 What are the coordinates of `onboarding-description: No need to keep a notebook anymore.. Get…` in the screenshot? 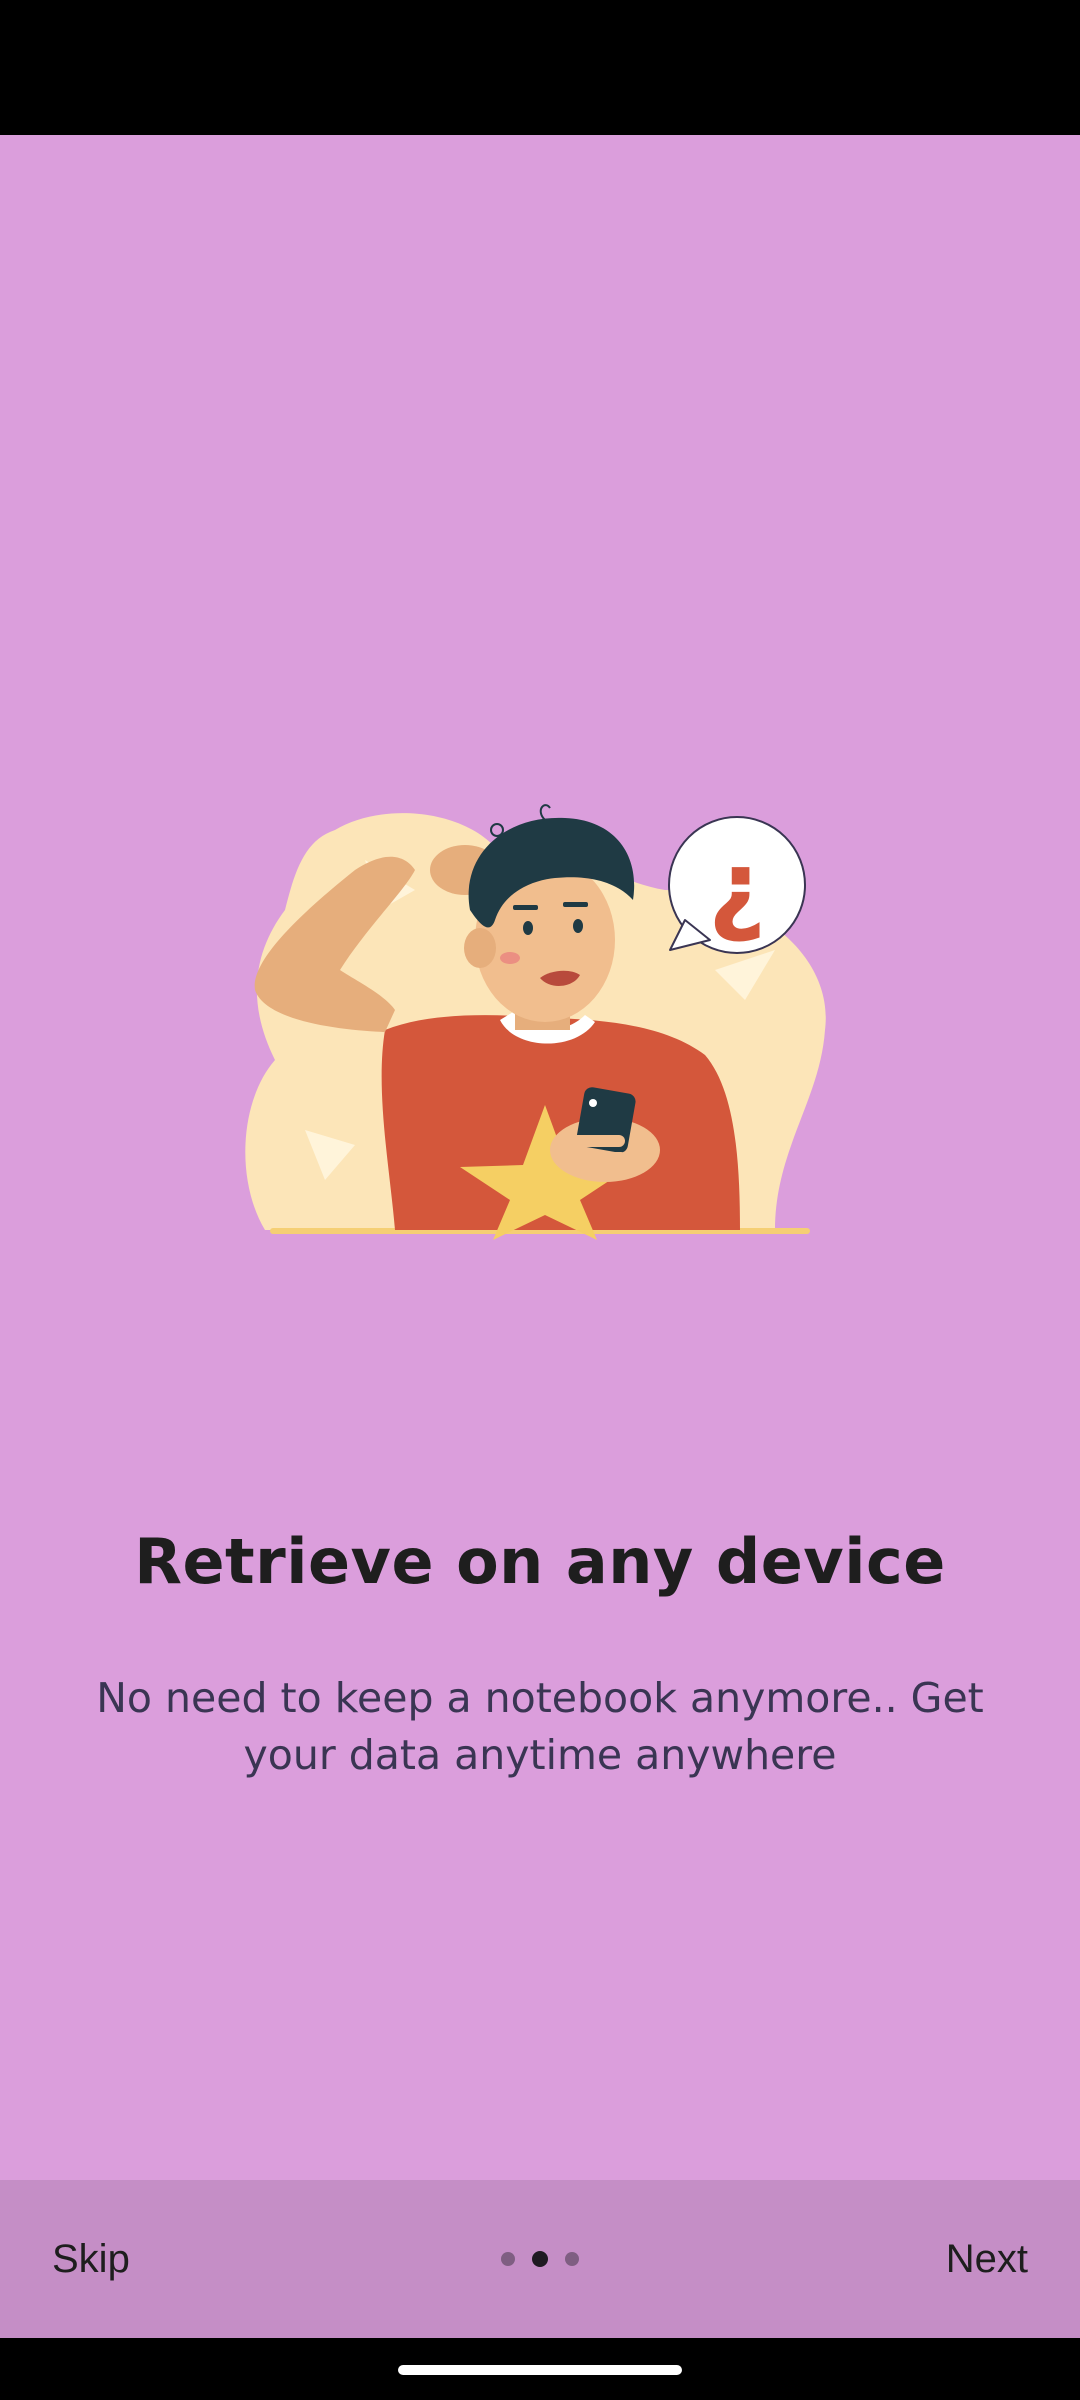 It's located at (540, 1726).